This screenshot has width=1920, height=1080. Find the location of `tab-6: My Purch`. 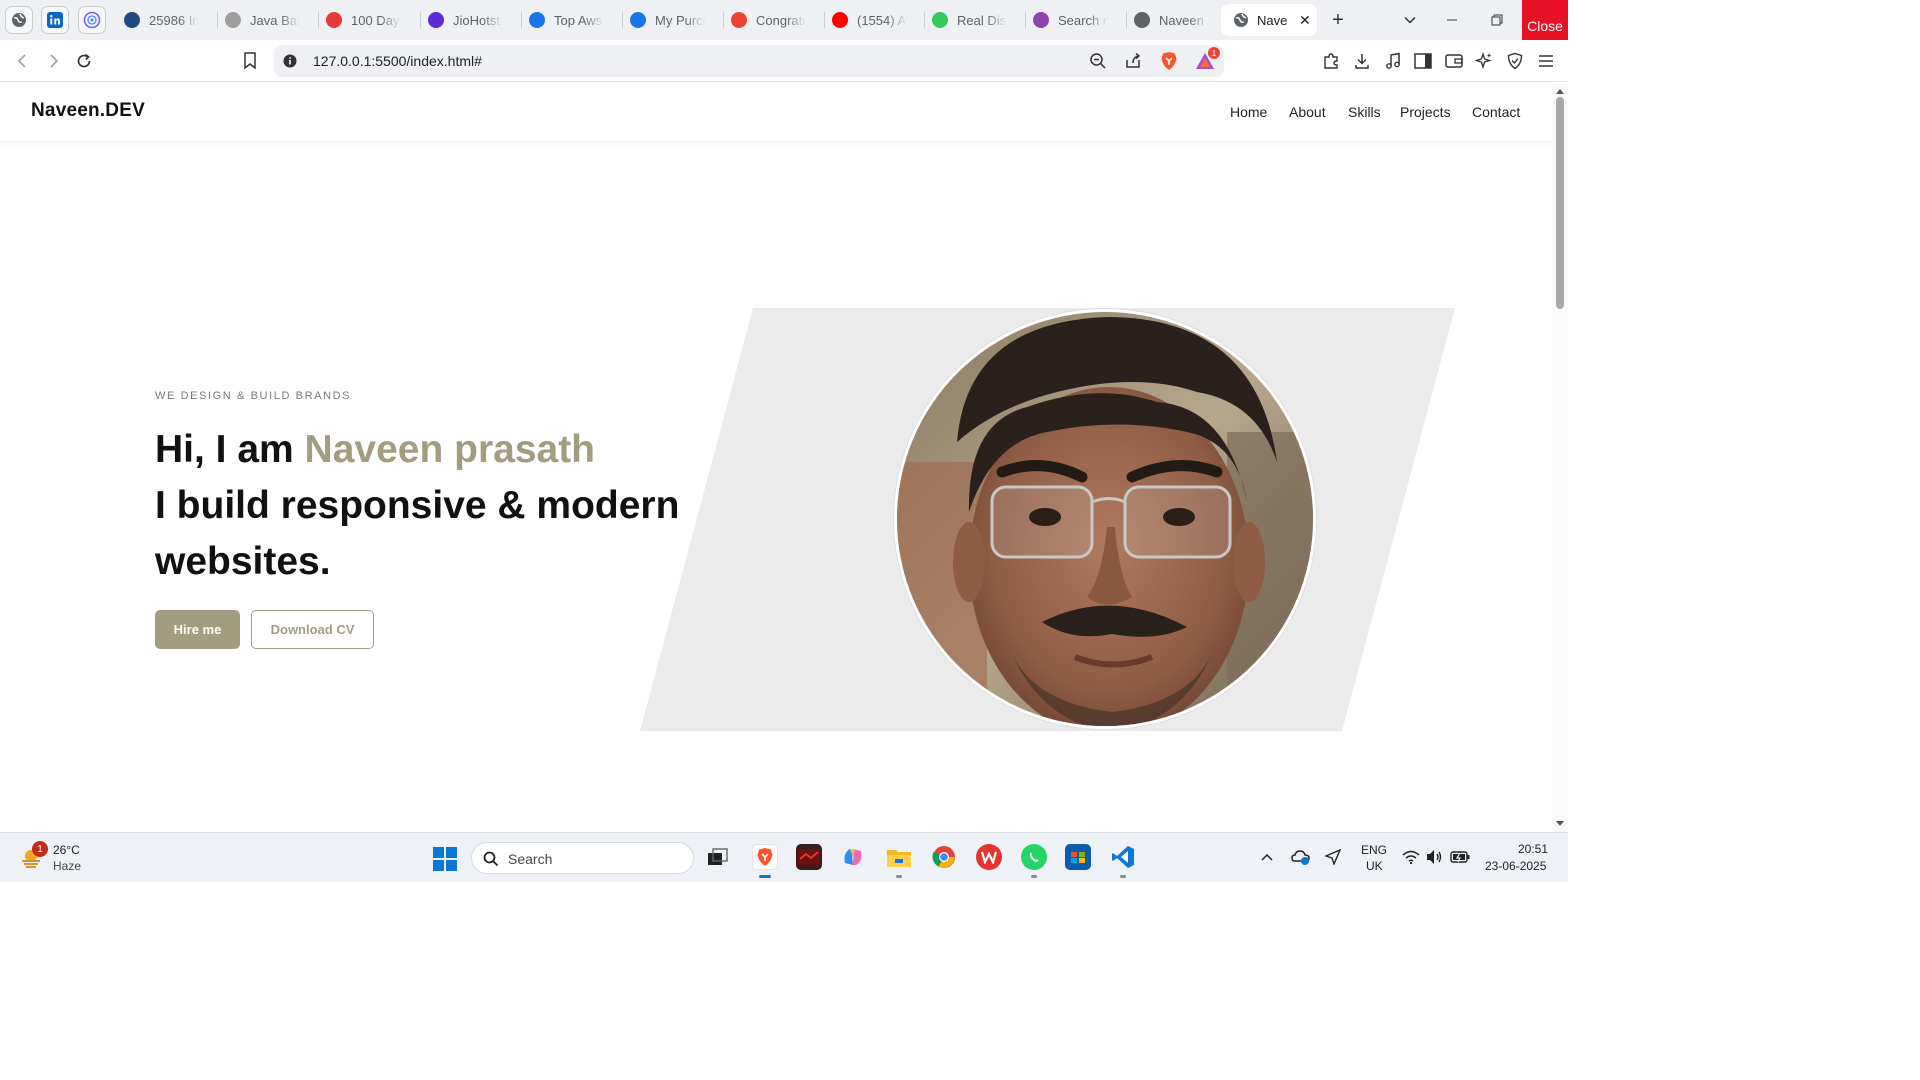

tab-6: My Purch is located at coordinates (671, 20).